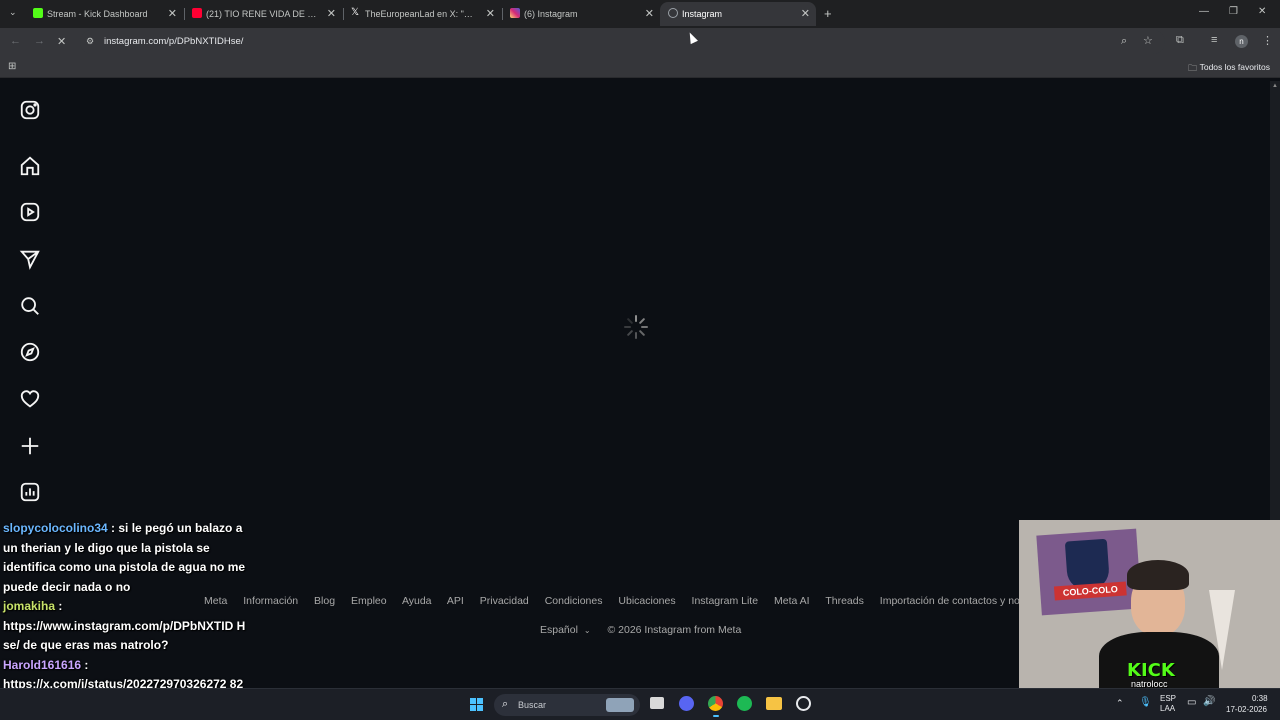 The width and height of the screenshot is (1280, 720). I want to click on forward-icon: →, so click(39, 41).